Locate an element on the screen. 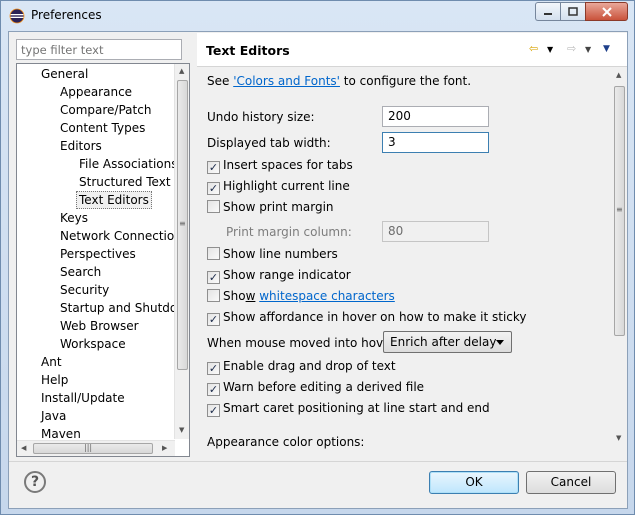 Image resolution: width=635 pixels, height=515 pixels. highlight-line-label: Highlight current line is located at coordinates (286, 186).